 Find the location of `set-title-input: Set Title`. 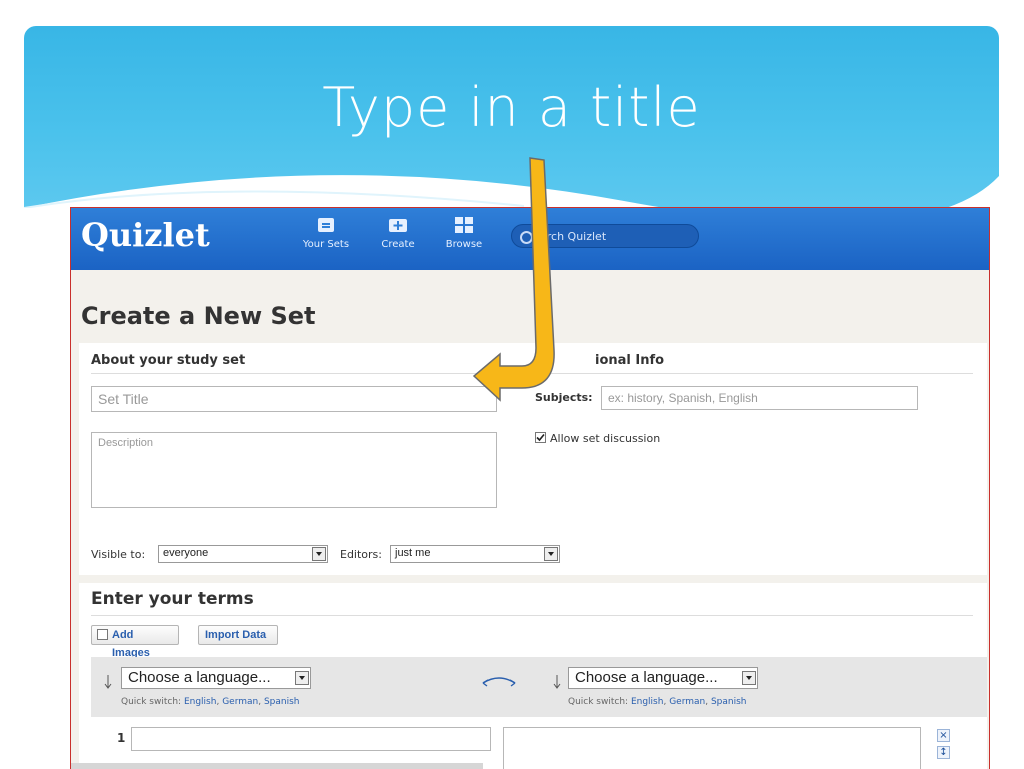

set-title-input: Set Title is located at coordinates (294, 399).